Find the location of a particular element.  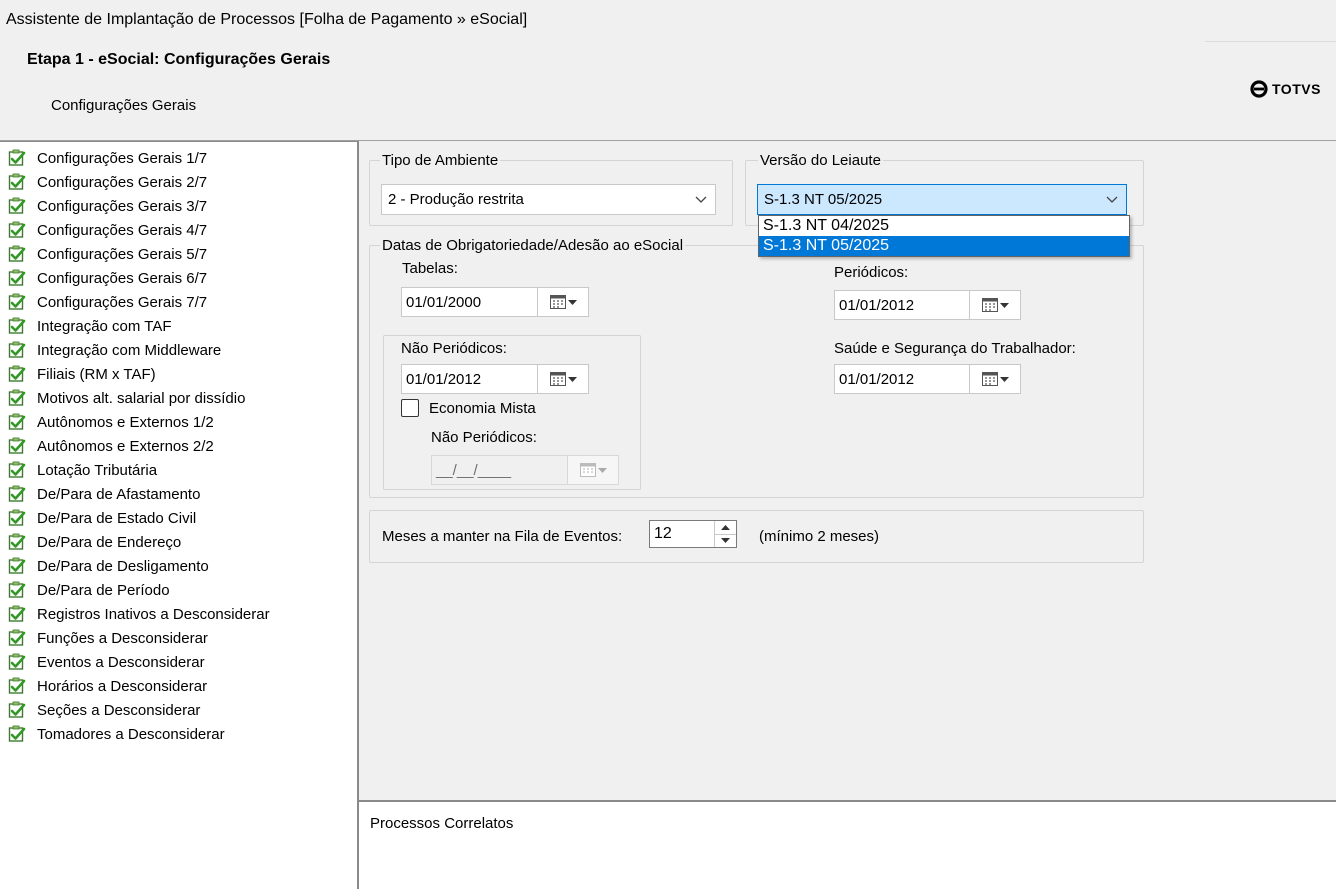

nao-periodicos-date-input: 01/01/2012 is located at coordinates (469, 379).